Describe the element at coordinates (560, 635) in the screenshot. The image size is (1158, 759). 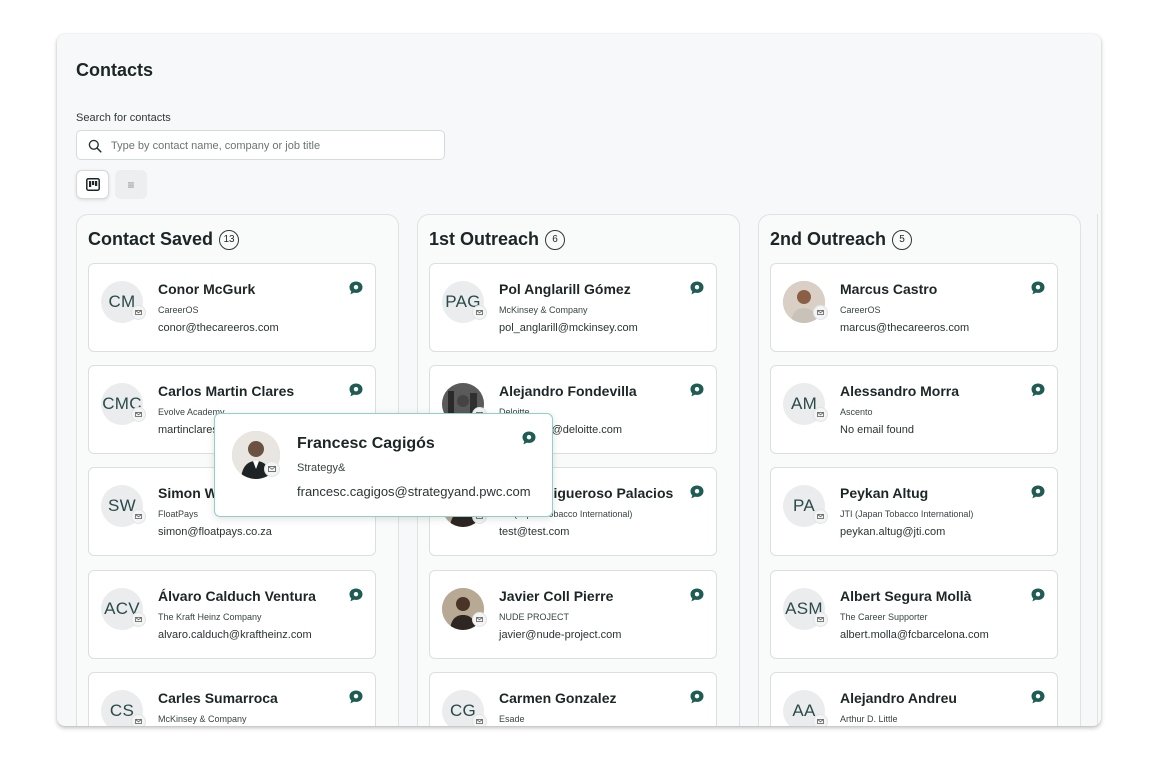
I see `contact-email: javier@nude-project.com` at that location.